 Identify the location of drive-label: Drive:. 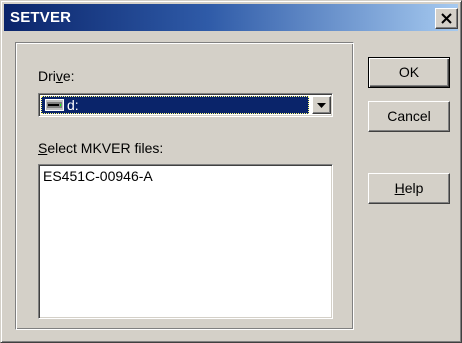
(56, 76).